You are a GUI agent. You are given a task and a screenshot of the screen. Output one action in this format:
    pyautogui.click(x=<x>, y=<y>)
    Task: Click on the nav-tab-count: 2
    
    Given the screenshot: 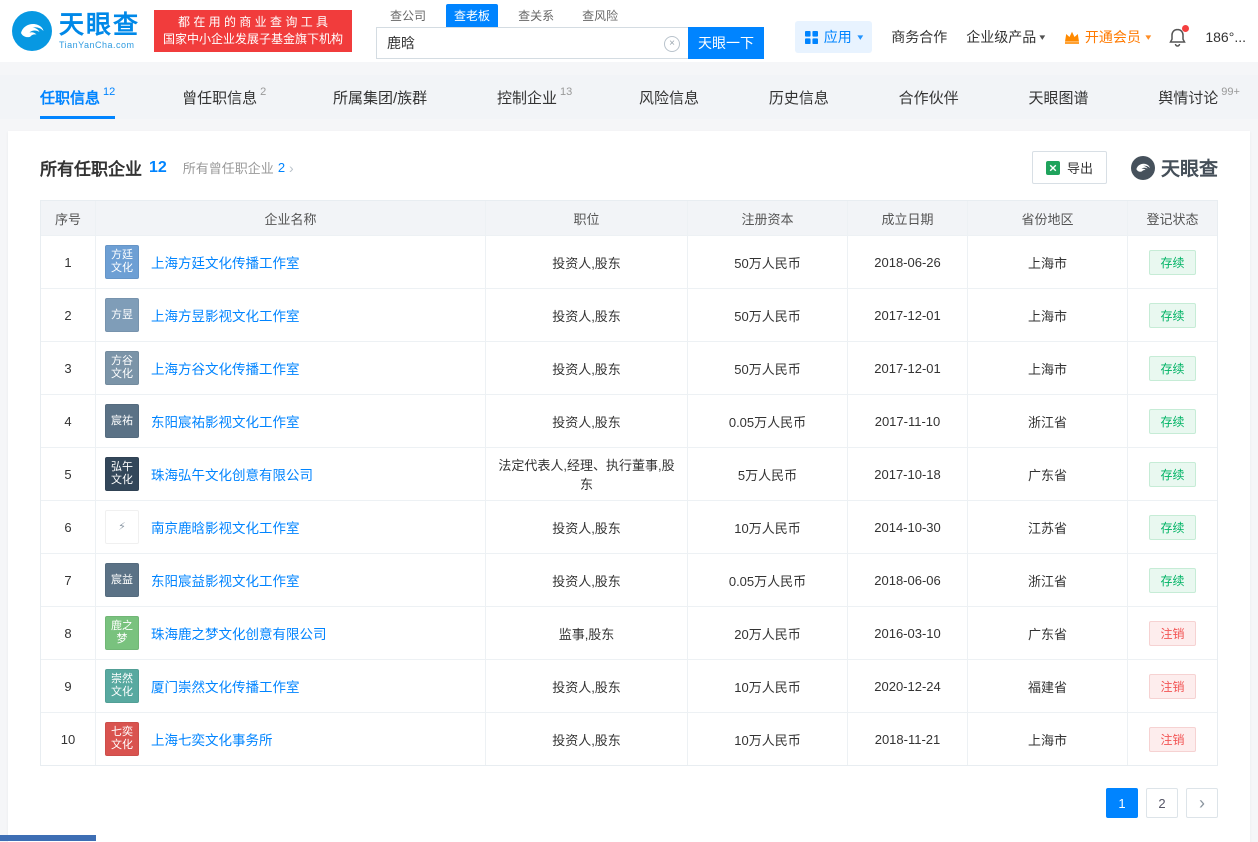 What is the action you would take?
    pyautogui.click(x=263, y=92)
    